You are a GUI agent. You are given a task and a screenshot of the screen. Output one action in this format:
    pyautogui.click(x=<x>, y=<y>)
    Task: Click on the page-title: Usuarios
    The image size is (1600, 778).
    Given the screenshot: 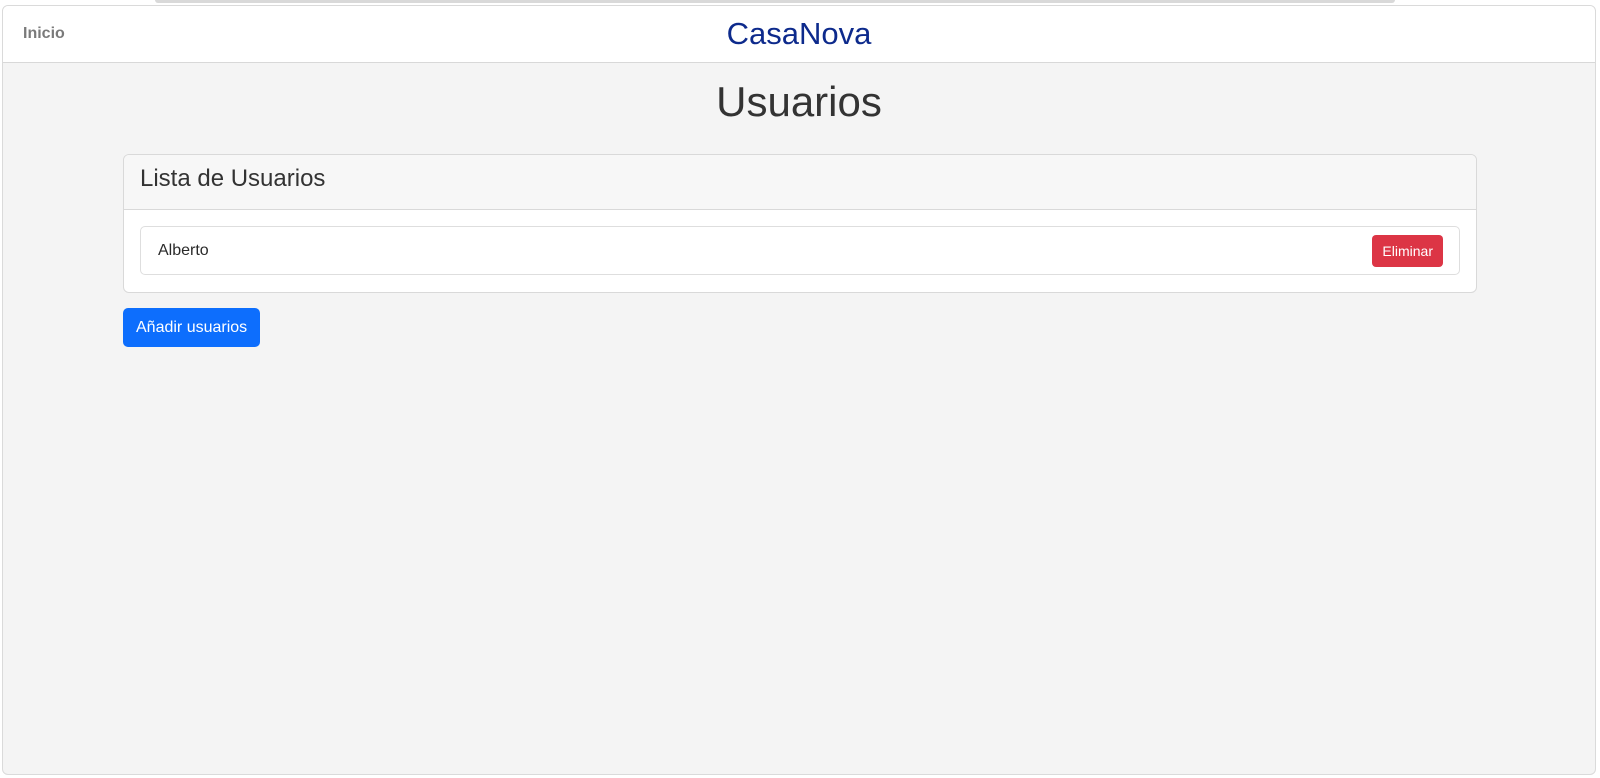 What is the action you would take?
    pyautogui.click(x=799, y=101)
    